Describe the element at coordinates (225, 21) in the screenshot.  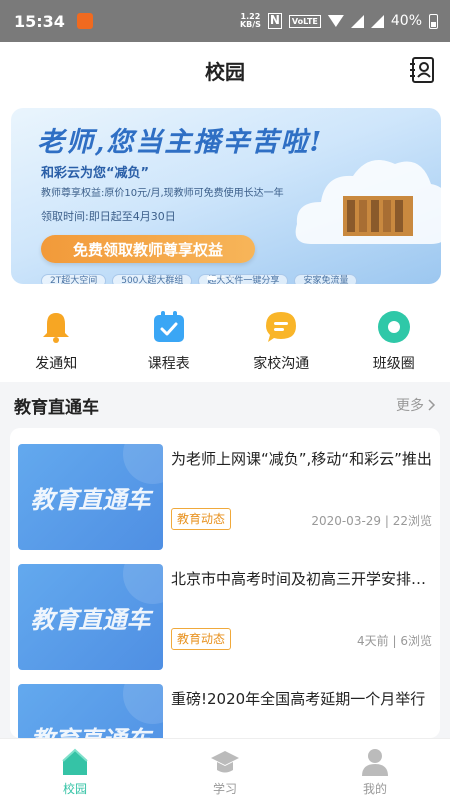
I see `status-bar: 15:34 1.22 KB/S N VoLTE 40%` at that location.